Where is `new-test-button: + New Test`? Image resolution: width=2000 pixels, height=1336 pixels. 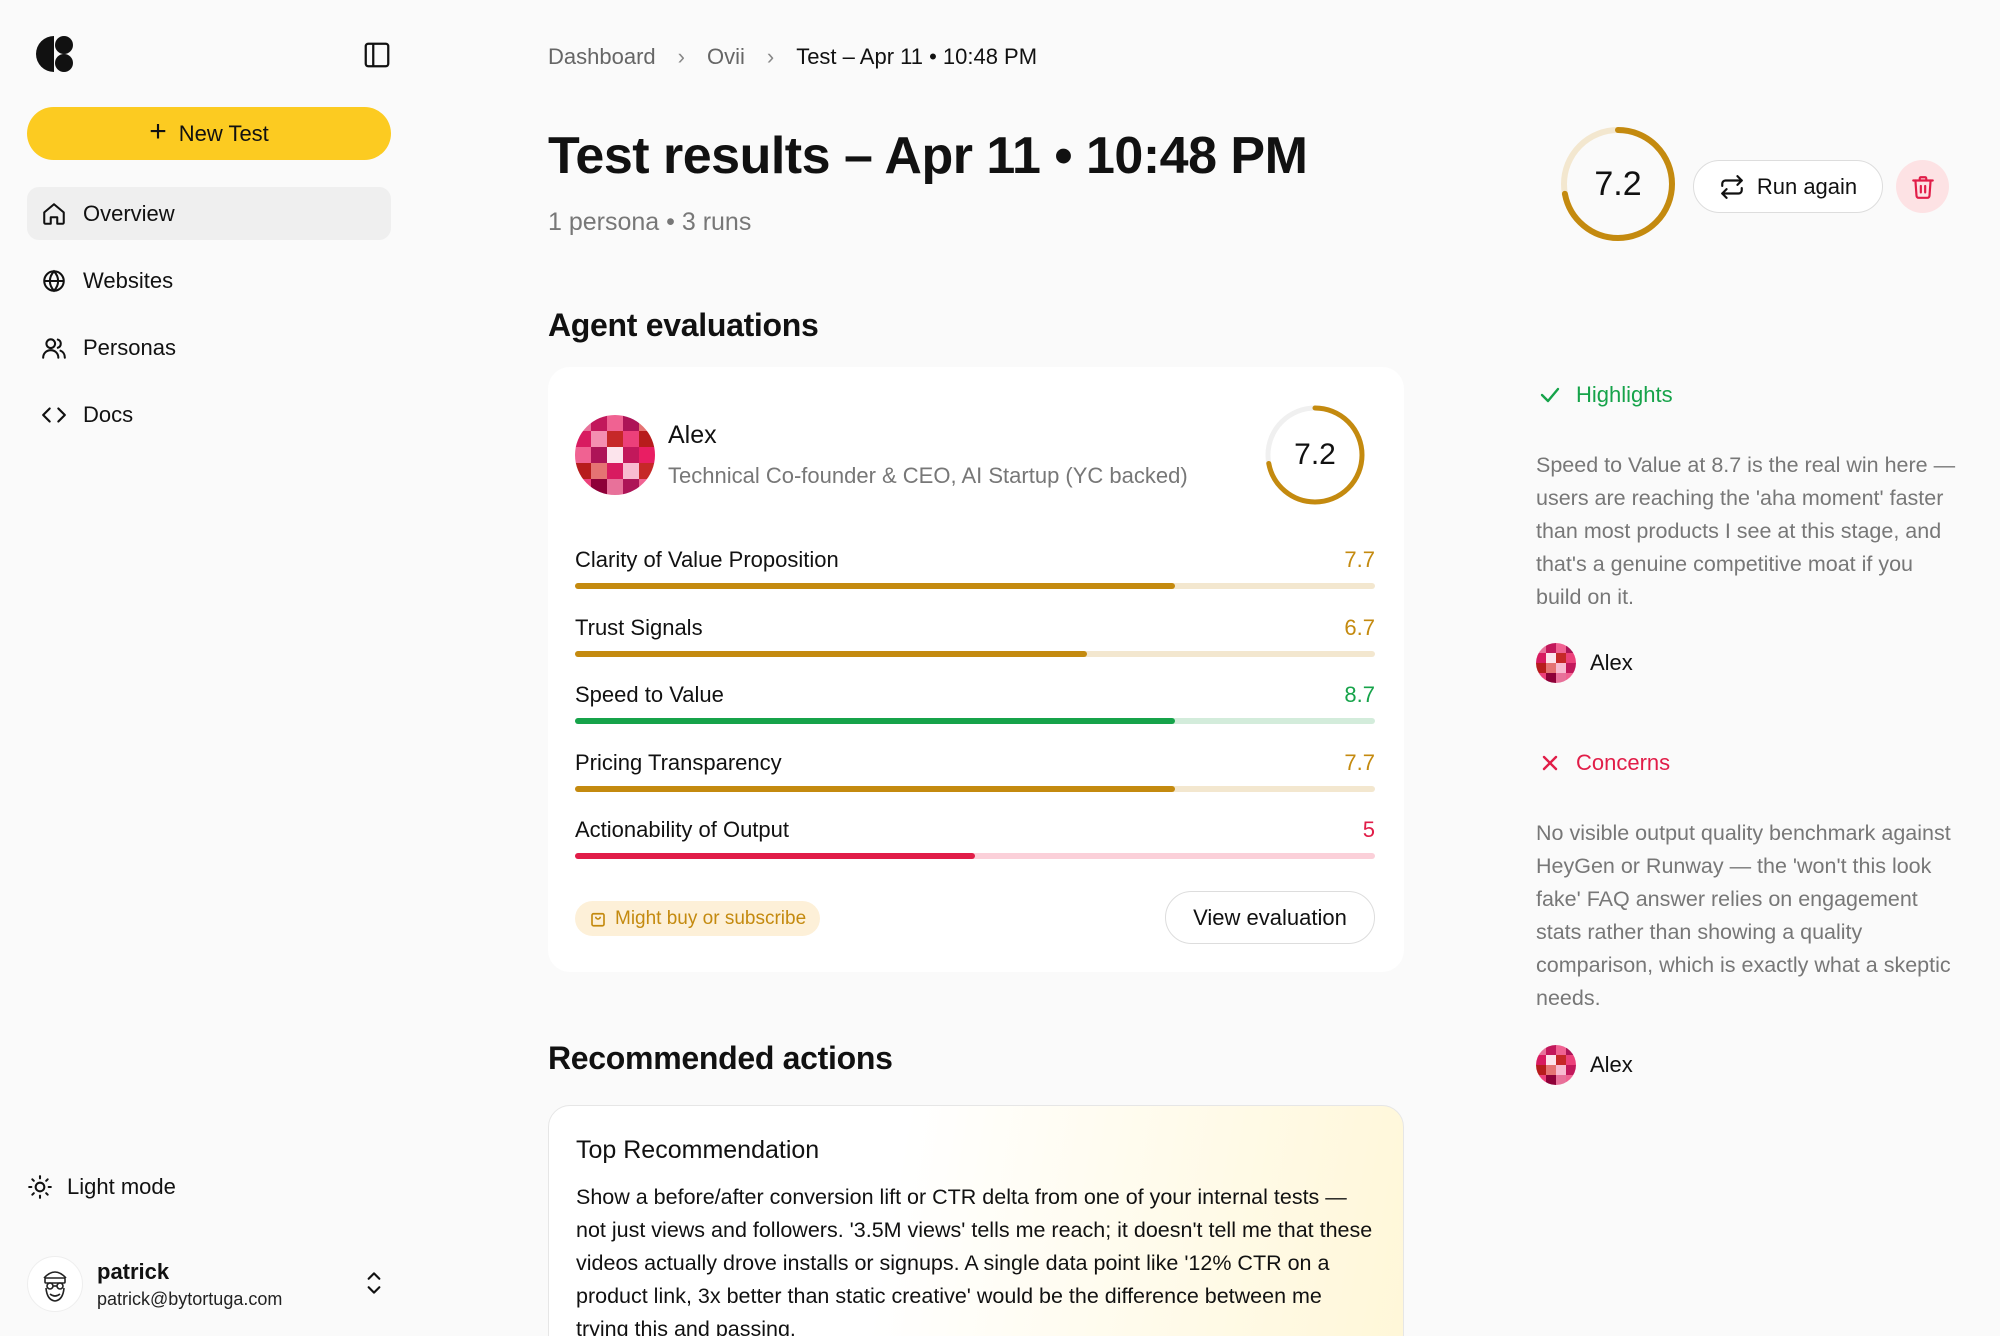
new-test-button: + New Test is located at coordinates (209, 133).